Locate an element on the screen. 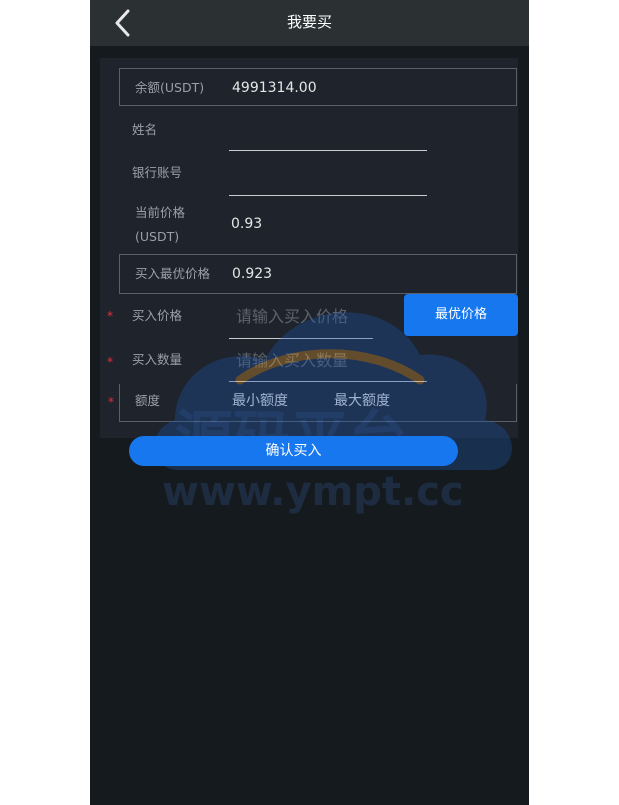 This screenshot has height=805, width=619. bank-account-underline is located at coordinates (328, 195).